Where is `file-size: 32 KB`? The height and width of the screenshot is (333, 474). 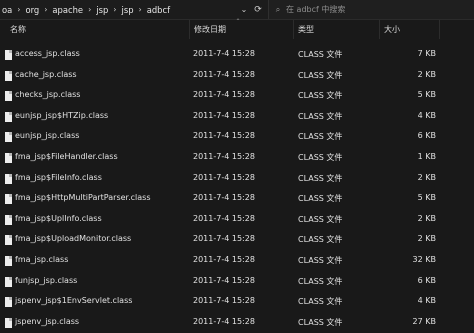
file-size: 32 KB is located at coordinates (424, 259).